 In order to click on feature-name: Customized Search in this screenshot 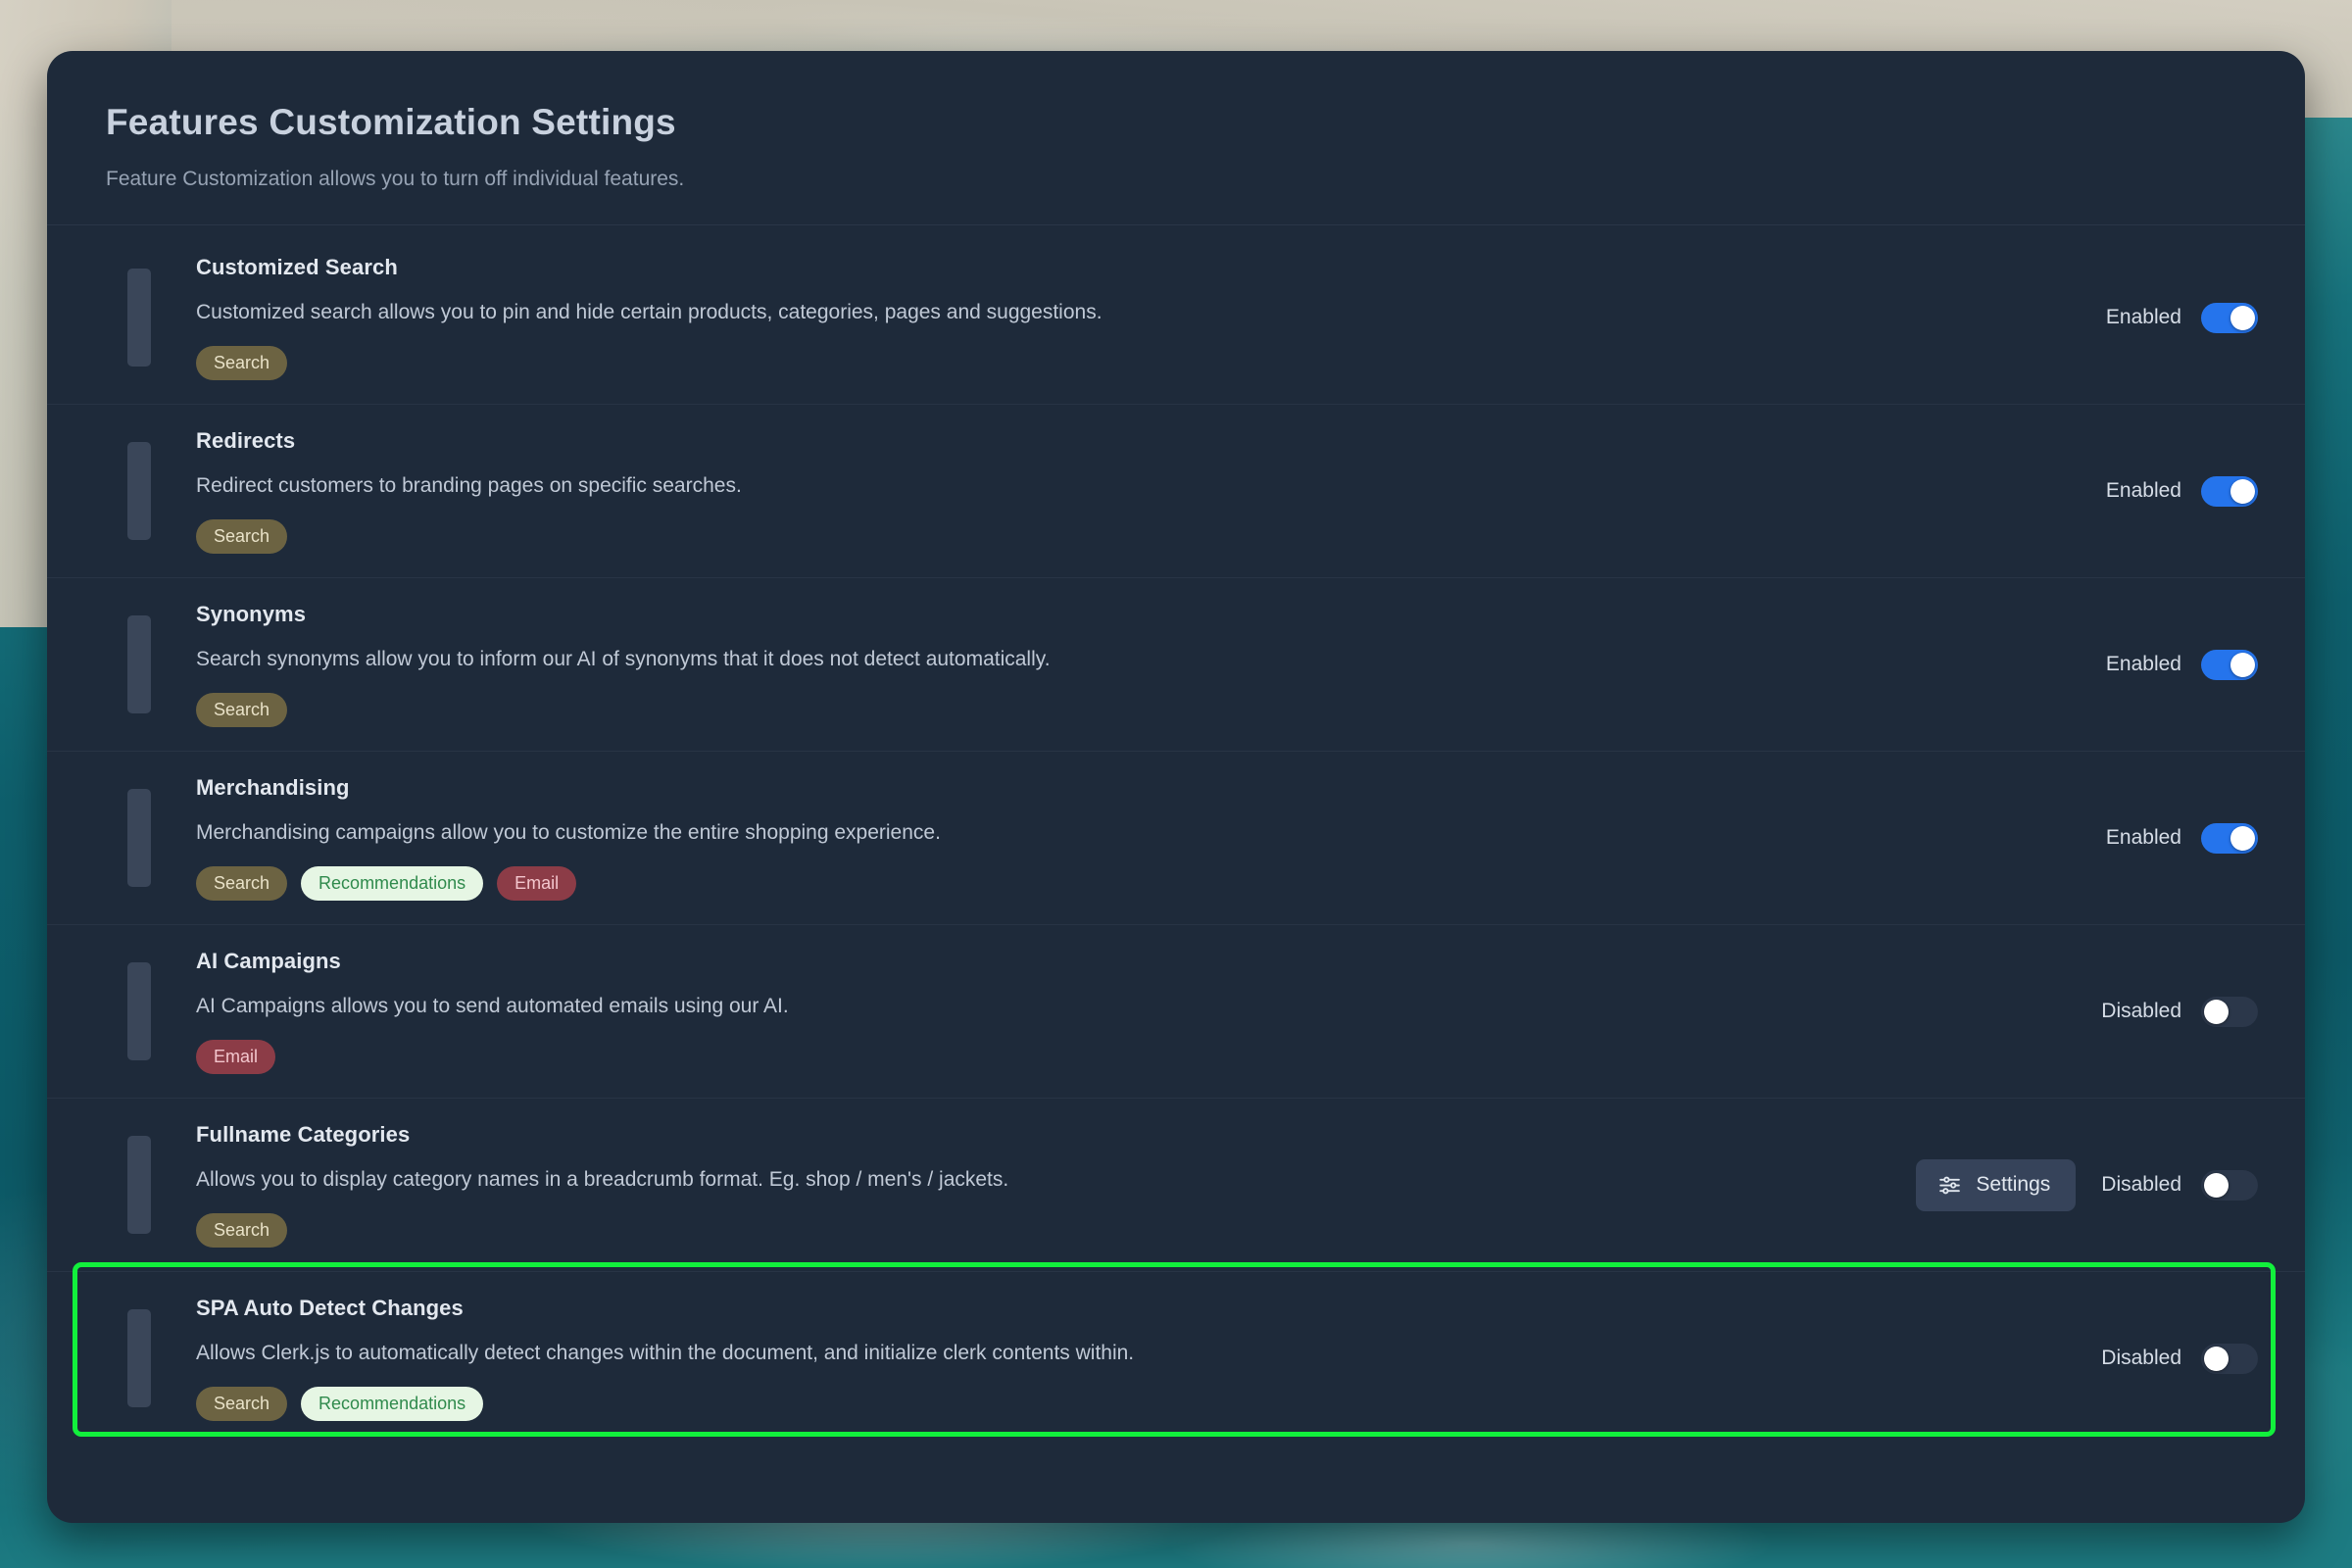, I will do `click(297, 267)`.